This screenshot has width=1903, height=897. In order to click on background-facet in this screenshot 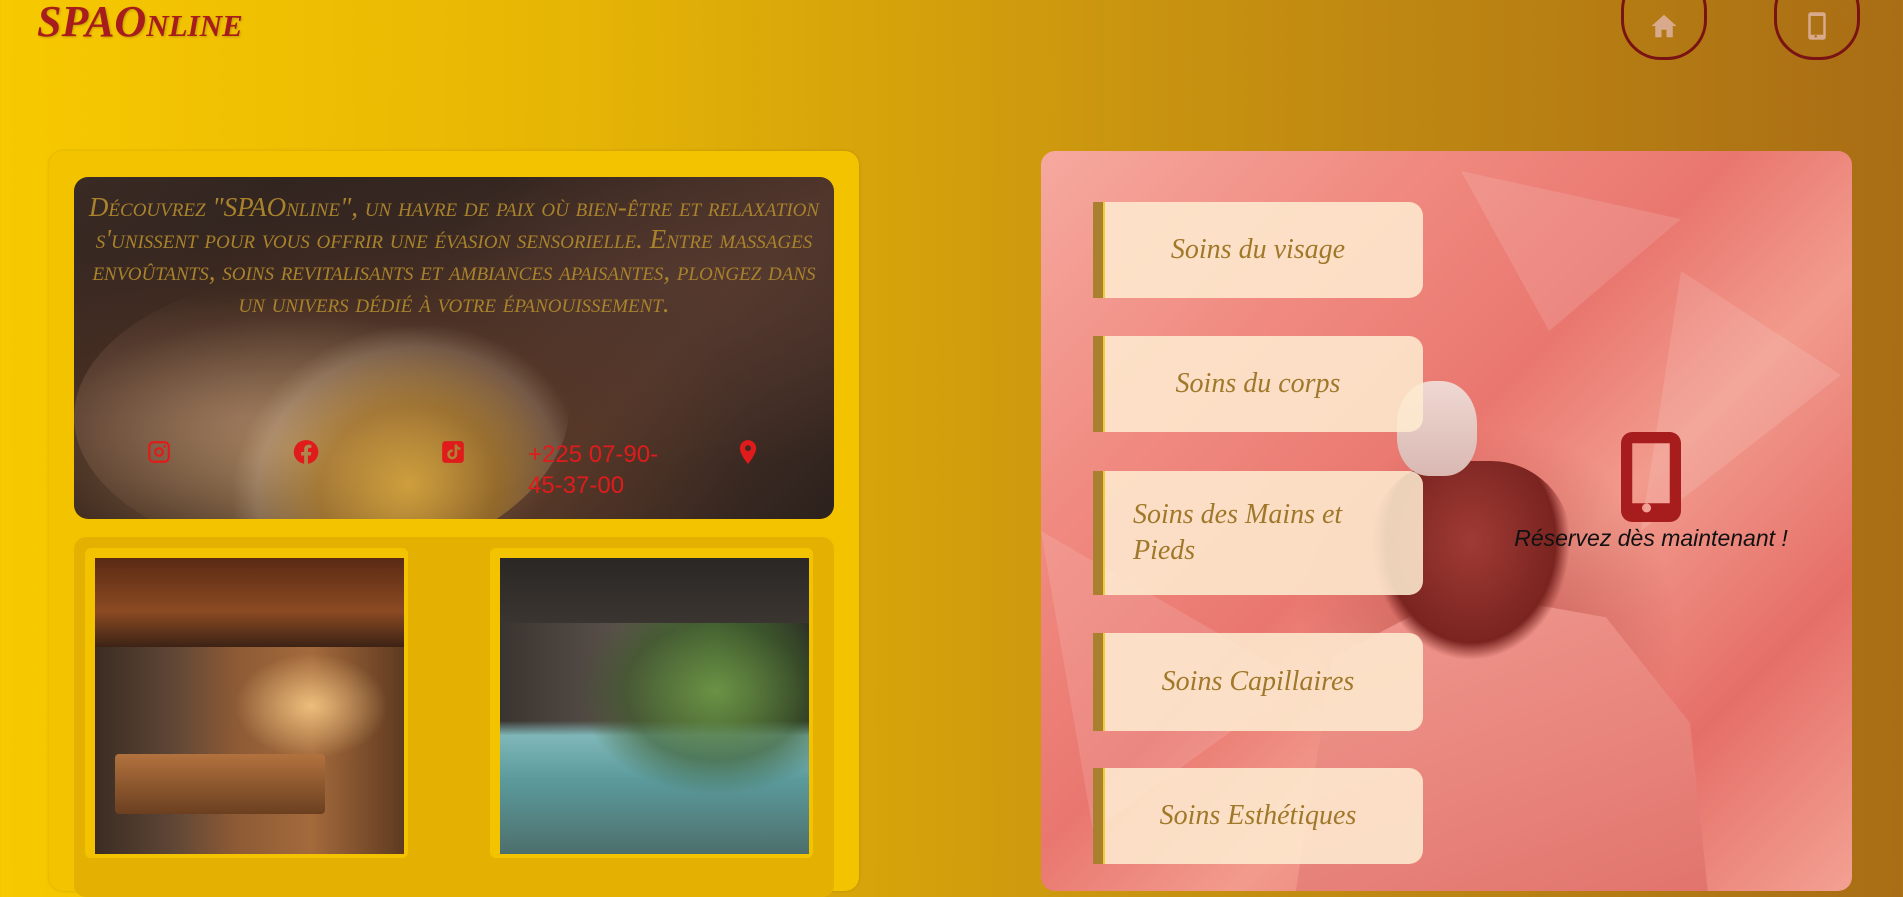, I will do `click(1571, 251)`.